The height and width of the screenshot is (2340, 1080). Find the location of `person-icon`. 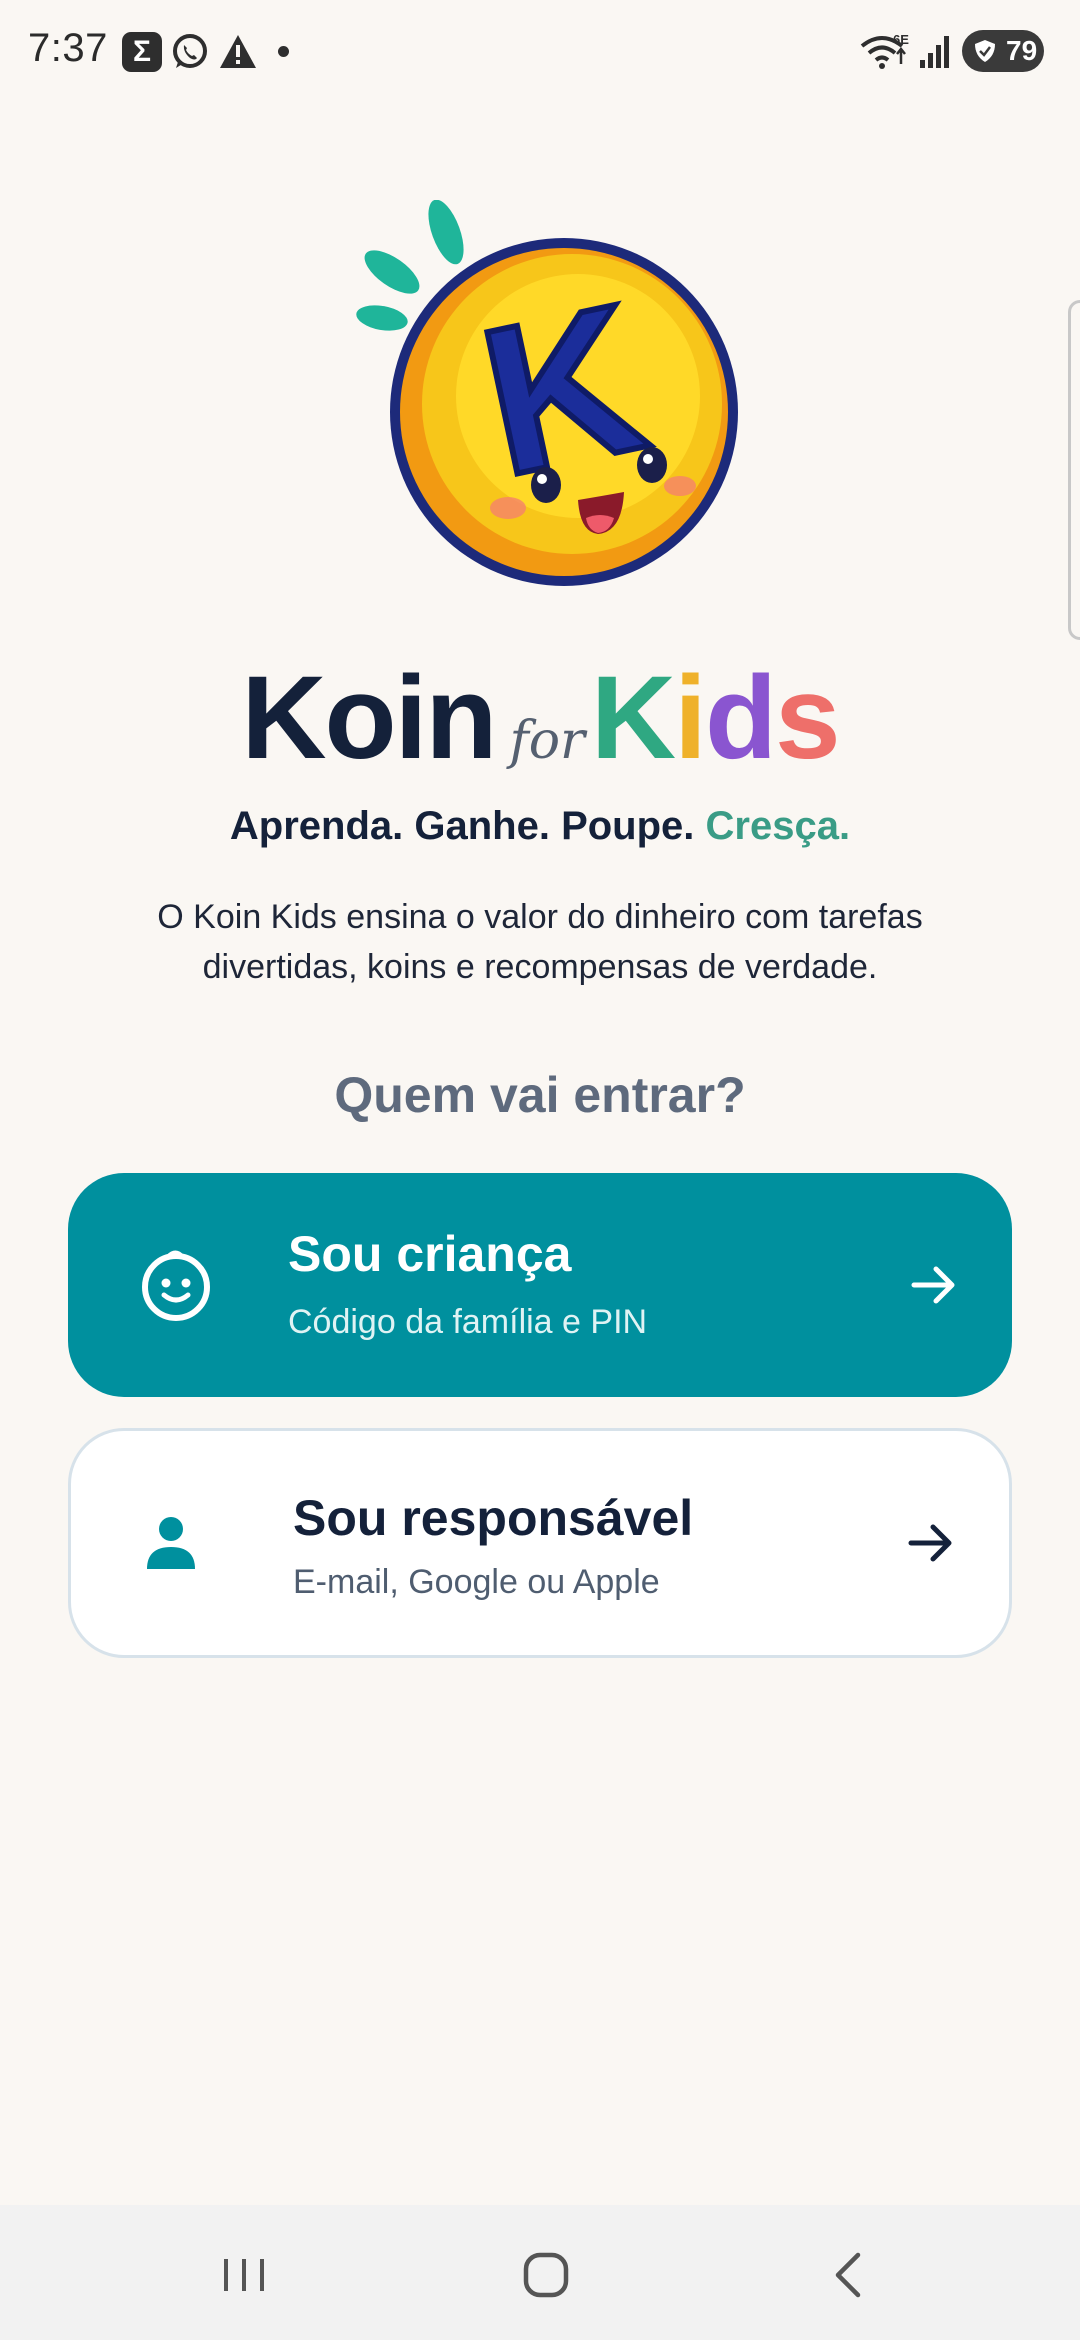

person-icon is located at coordinates (171, 1543).